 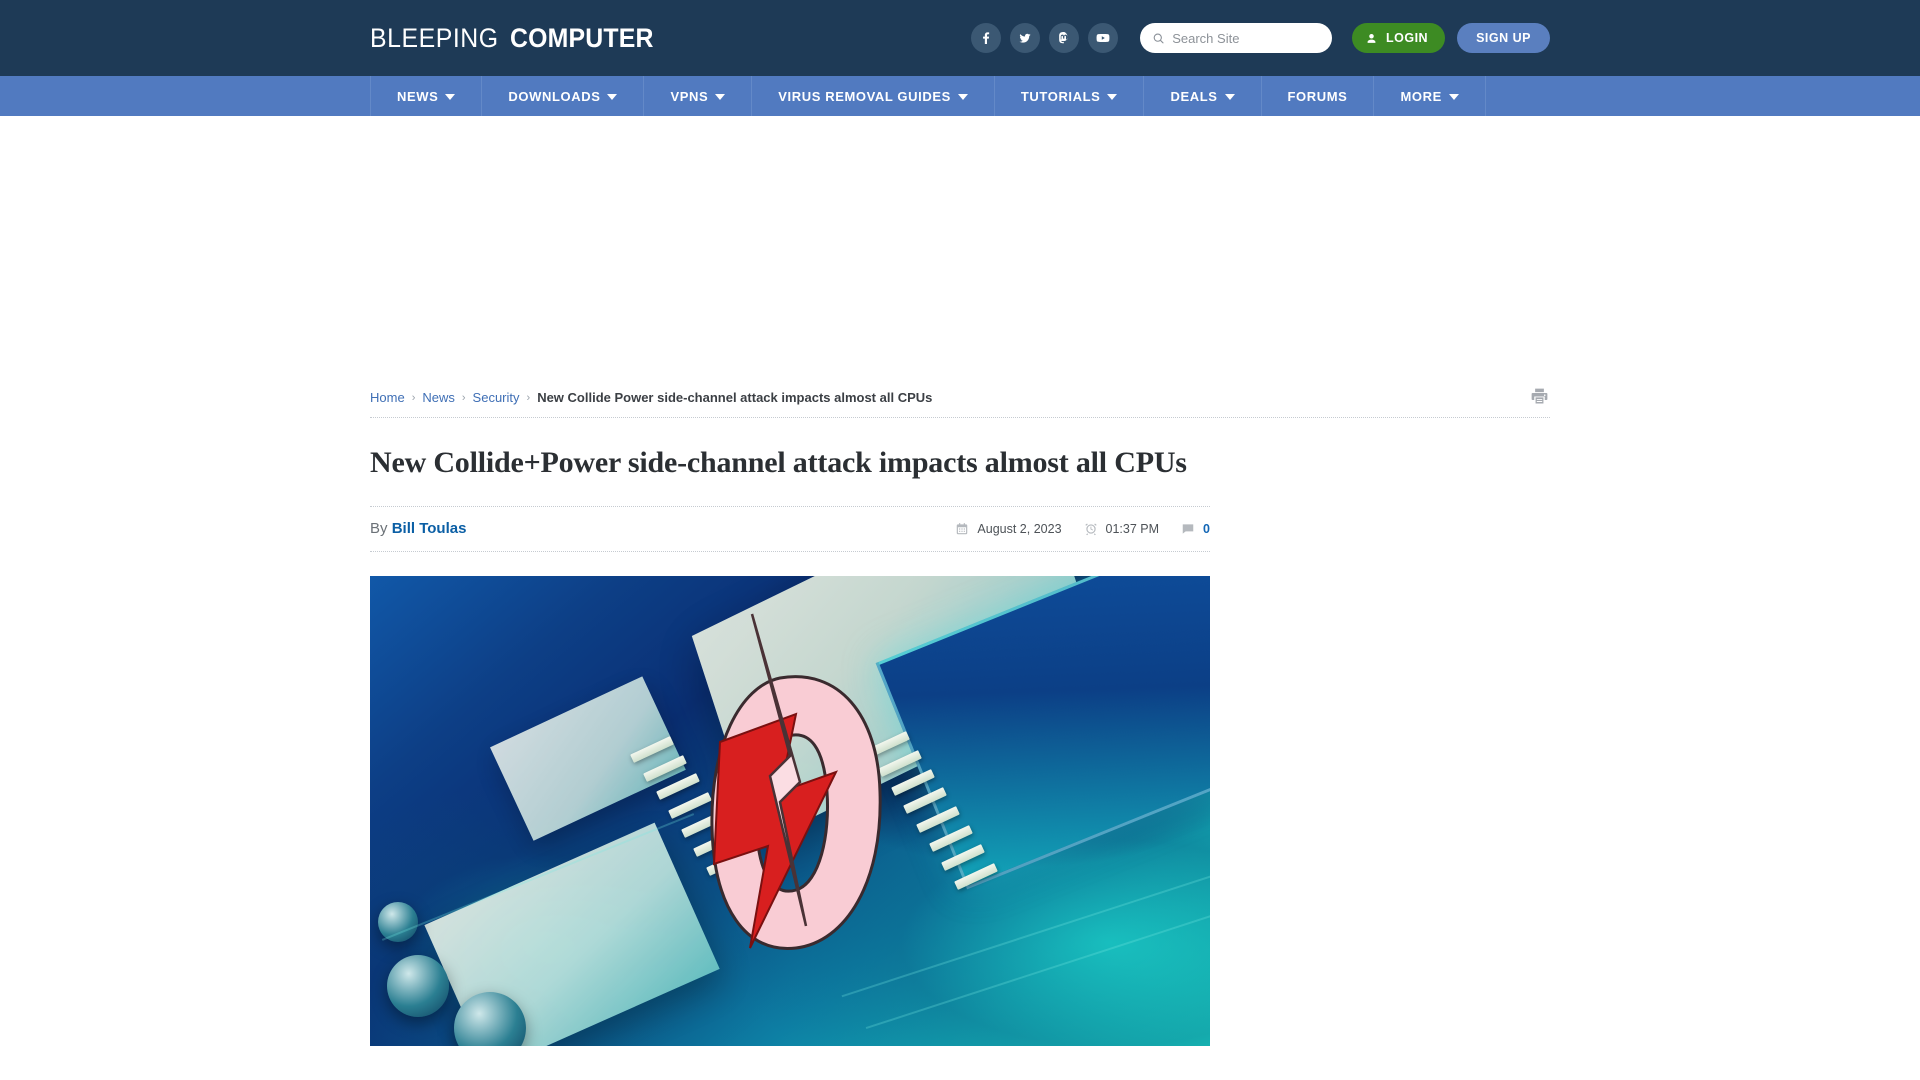 I want to click on publish-time: 01:37 PM, so click(x=1122, y=528).